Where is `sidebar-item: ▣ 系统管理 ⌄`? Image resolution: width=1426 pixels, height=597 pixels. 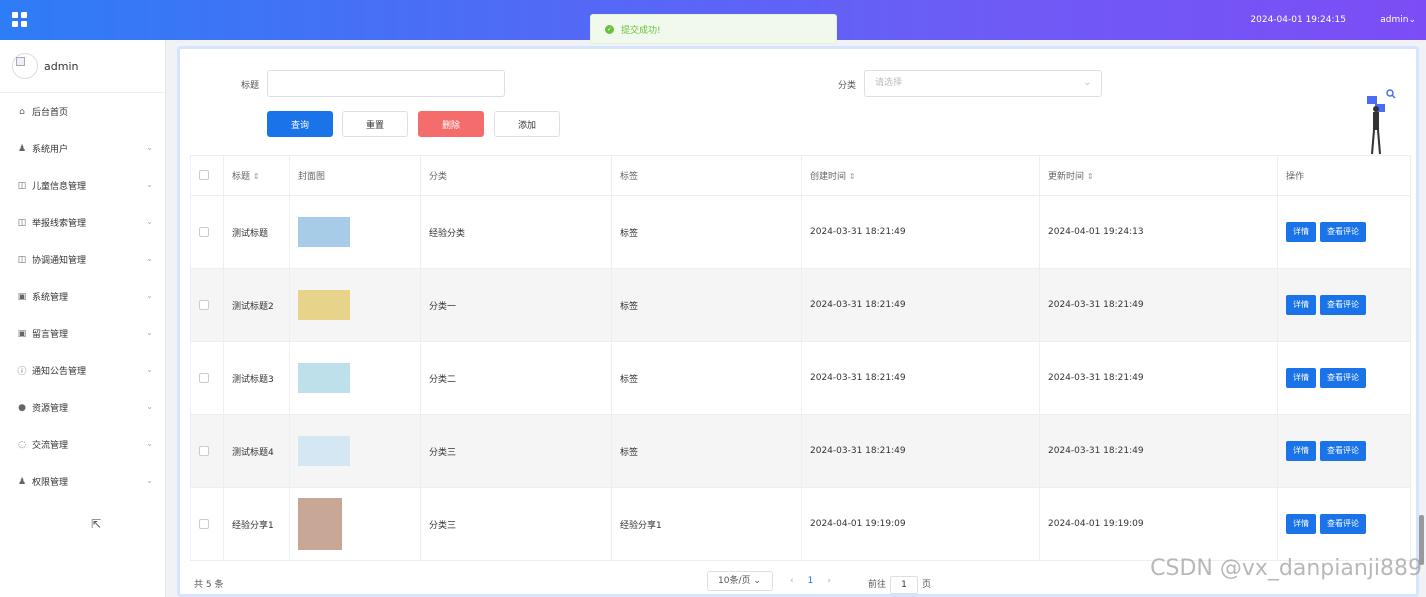
sidebar-item: ▣ 系统管理 ⌄ is located at coordinates (82, 296).